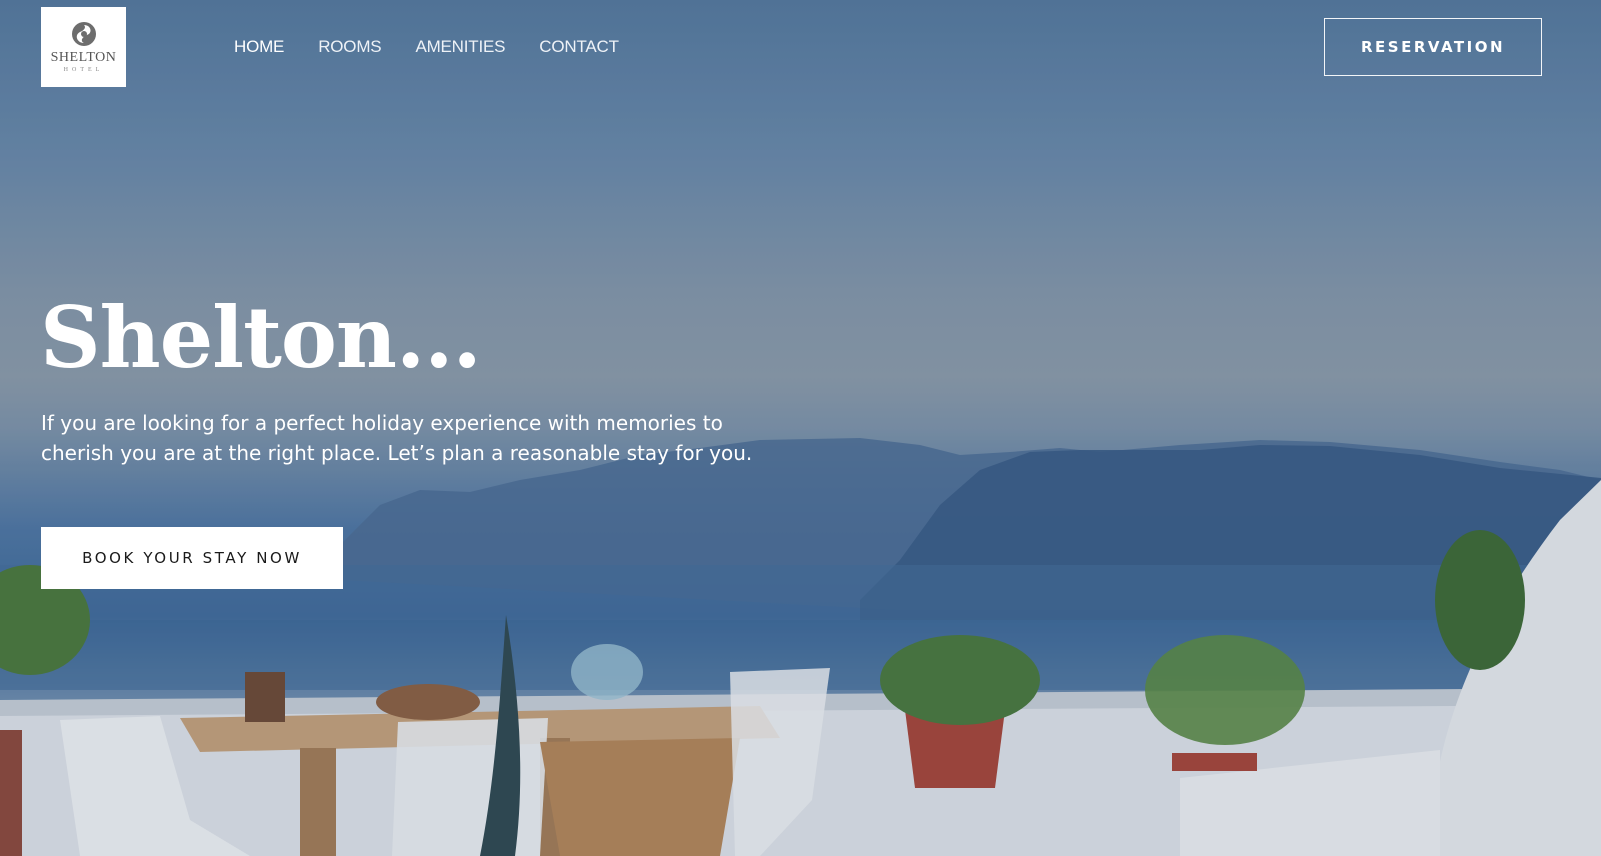 Image resolution: width=1601 pixels, height=856 pixels. Describe the element at coordinates (83, 70) in the screenshot. I see `logo-subtitle: HOTEL` at that location.